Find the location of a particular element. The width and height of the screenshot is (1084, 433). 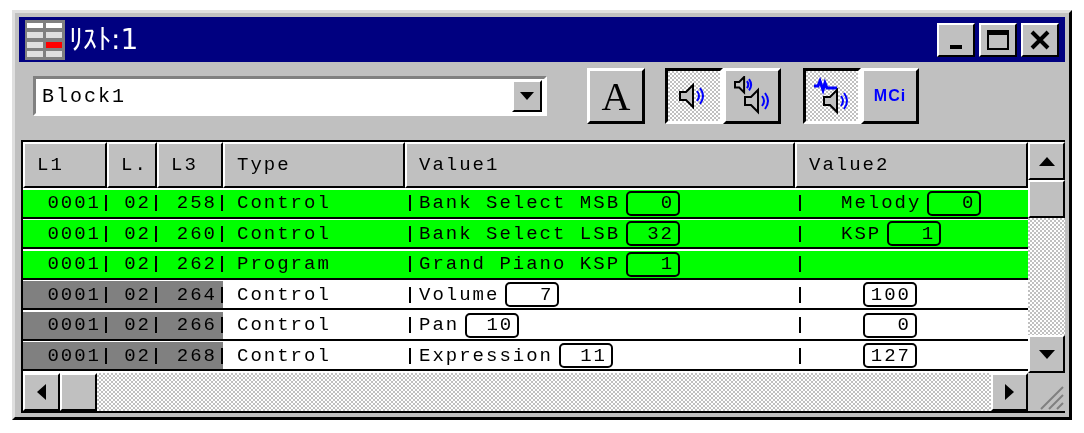

speaker-button is located at coordinates (694, 96).